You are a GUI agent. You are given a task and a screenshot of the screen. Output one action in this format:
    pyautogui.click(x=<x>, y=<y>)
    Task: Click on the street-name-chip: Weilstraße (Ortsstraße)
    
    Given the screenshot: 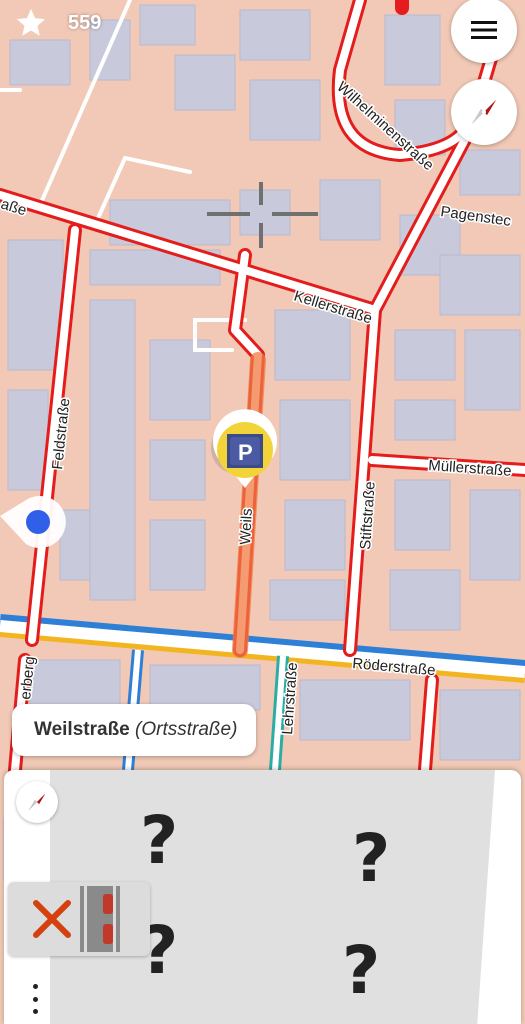 What is the action you would take?
    pyautogui.click(x=134, y=730)
    